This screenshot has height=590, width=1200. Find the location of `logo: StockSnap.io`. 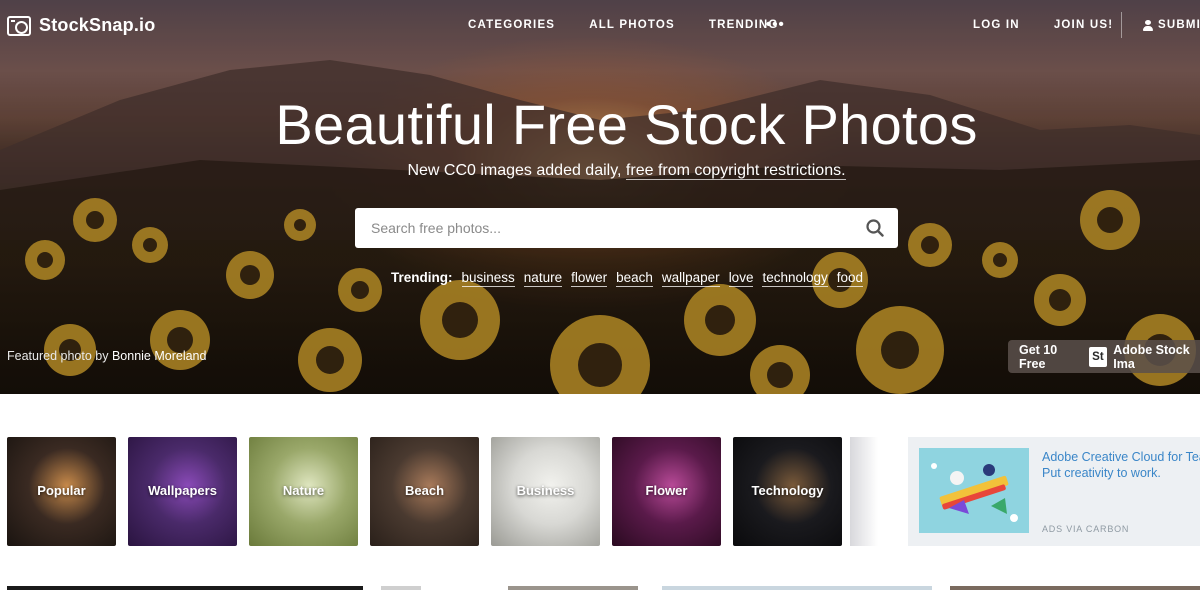

logo: StockSnap.io is located at coordinates (81, 25).